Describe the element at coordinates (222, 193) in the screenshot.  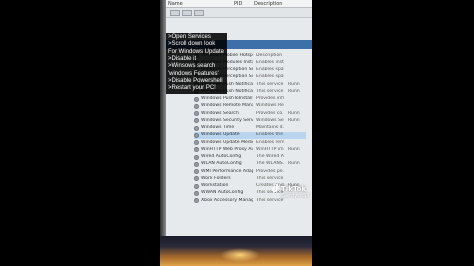
I see `service-name: WWAN AutoConfig` at that location.